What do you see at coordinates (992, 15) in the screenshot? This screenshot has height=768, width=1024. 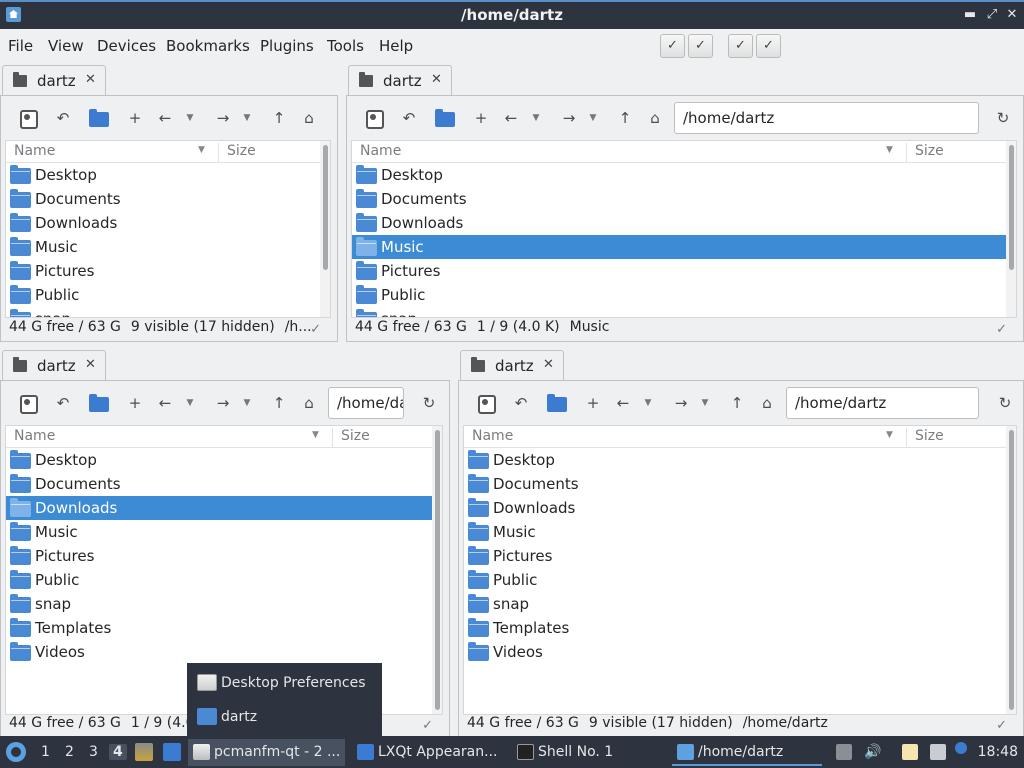 I see `maximize-button: ⤢` at bounding box center [992, 15].